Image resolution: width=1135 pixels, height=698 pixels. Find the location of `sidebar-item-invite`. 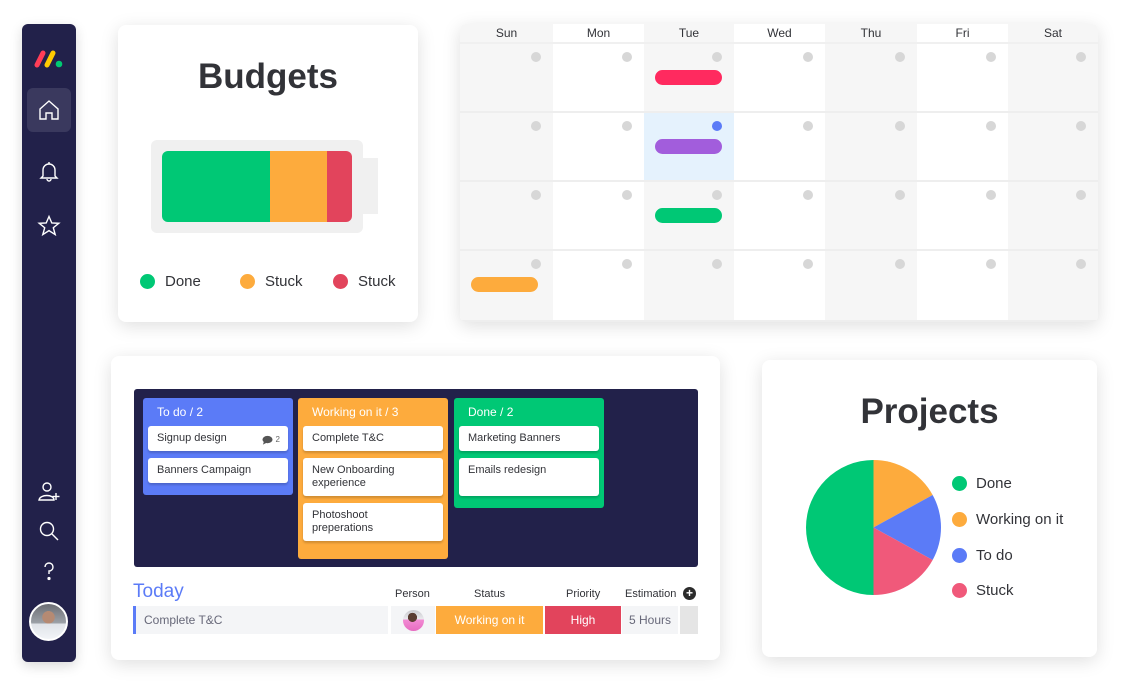

sidebar-item-invite is located at coordinates (49, 492).